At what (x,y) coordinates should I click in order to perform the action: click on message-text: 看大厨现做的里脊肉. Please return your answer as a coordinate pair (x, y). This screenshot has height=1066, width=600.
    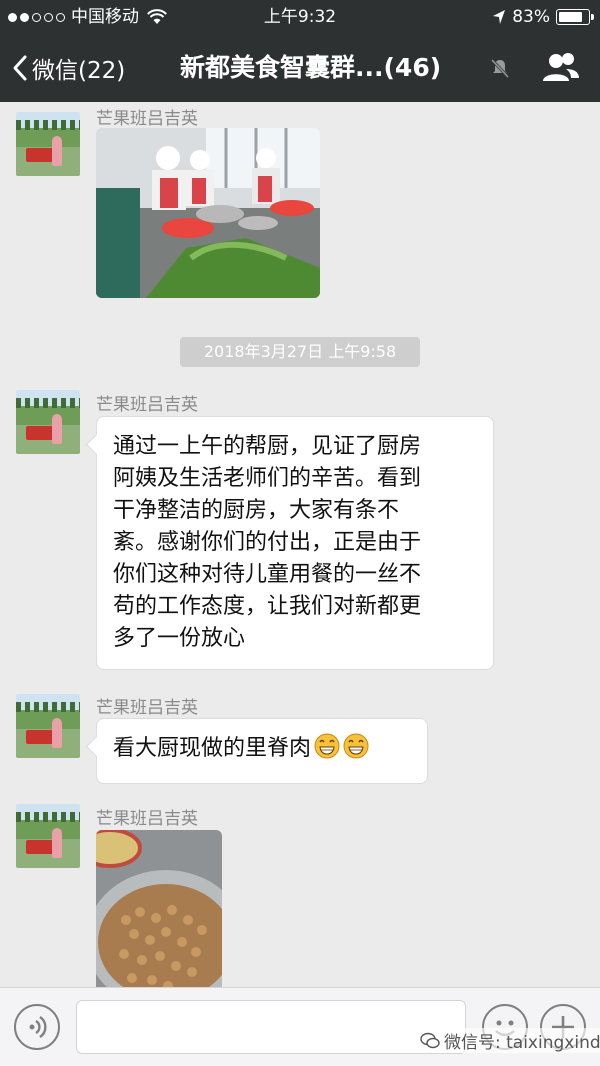
    Looking at the image, I should click on (212, 748).